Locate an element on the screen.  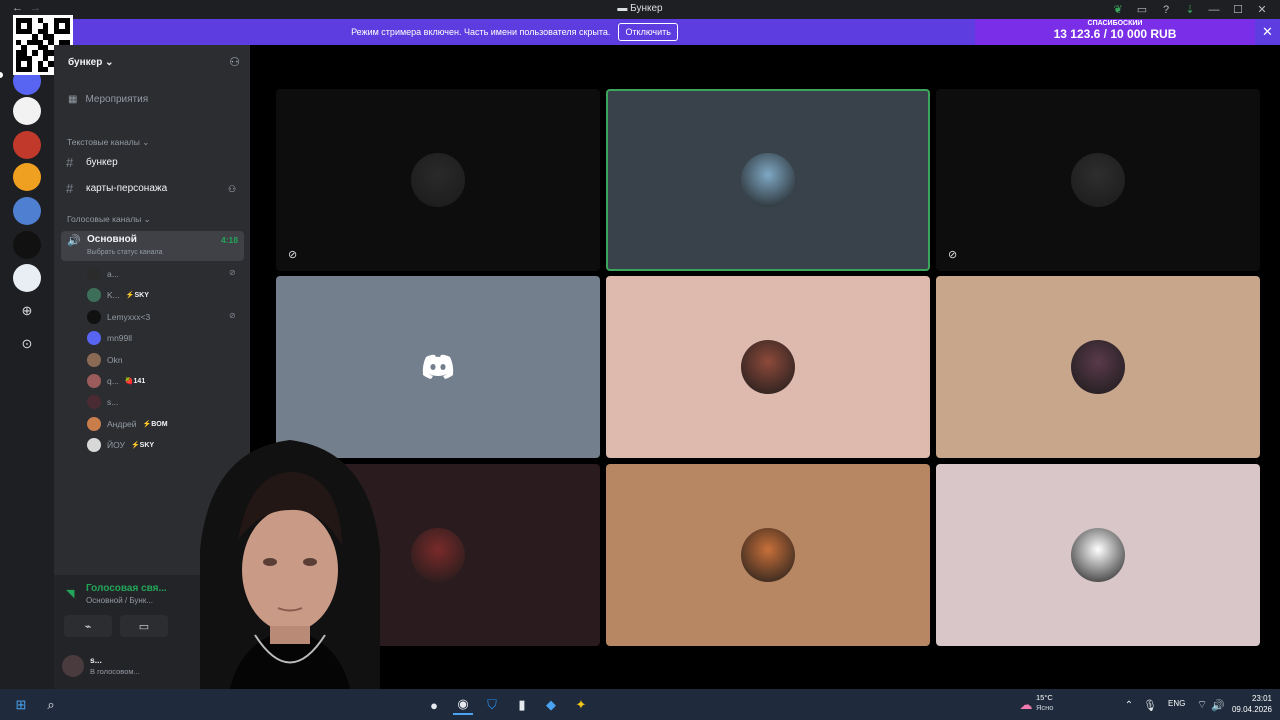
disable-streamer-button: Отключить is located at coordinates (648, 32).